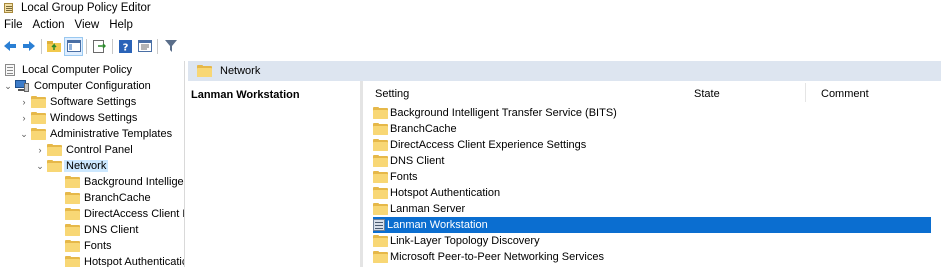 The image size is (941, 267). I want to click on tree-node-control-panel: › Control Panel, so click(84, 150).